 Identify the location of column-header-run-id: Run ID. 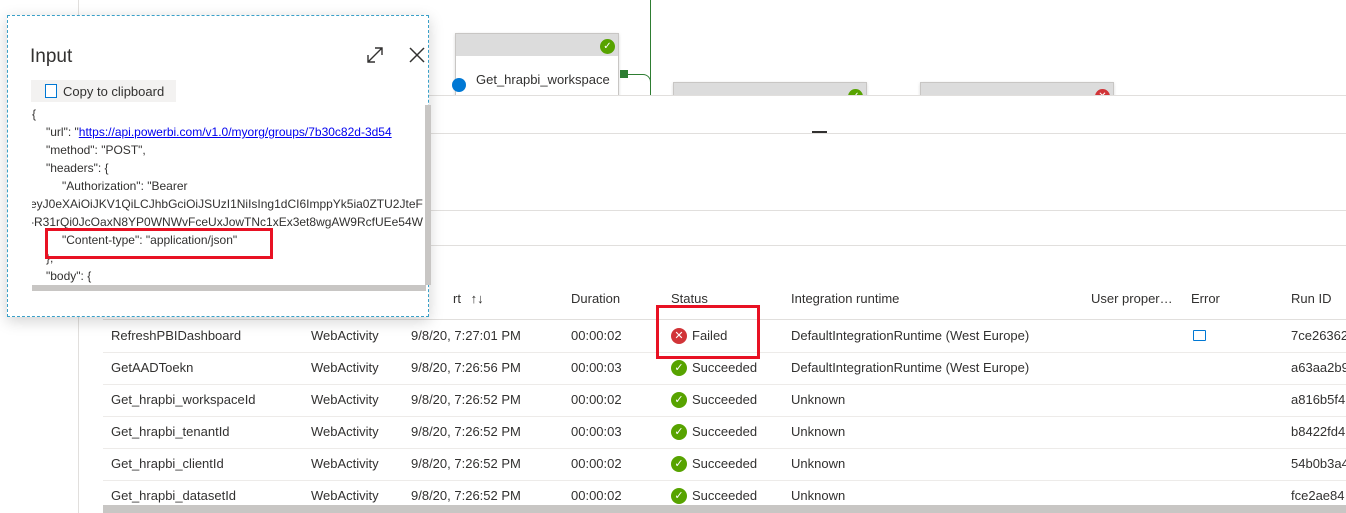
(1311, 298).